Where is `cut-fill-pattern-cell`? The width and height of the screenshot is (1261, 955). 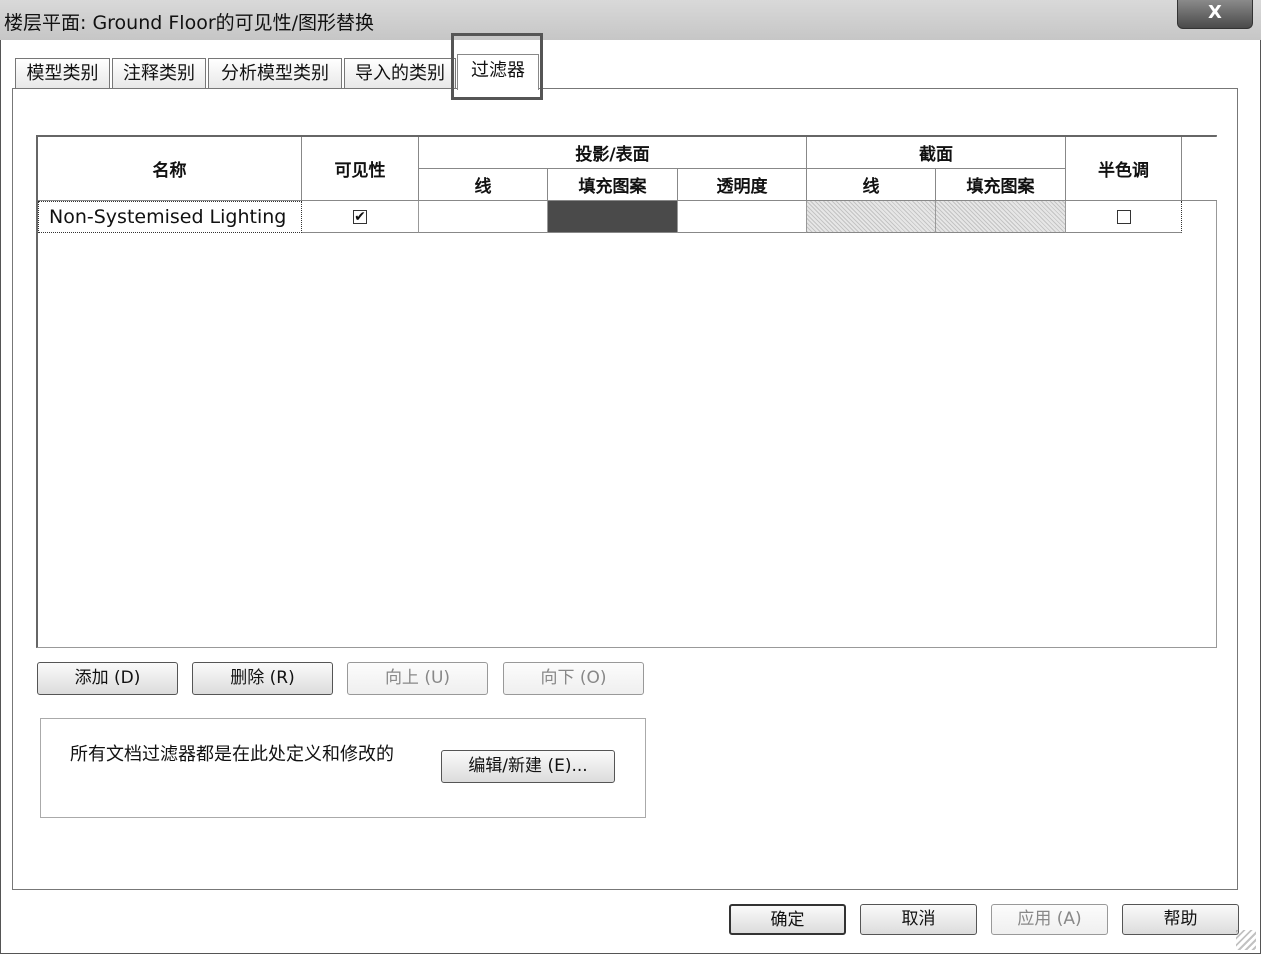
cut-fill-pattern-cell is located at coordinates (1001, 217).